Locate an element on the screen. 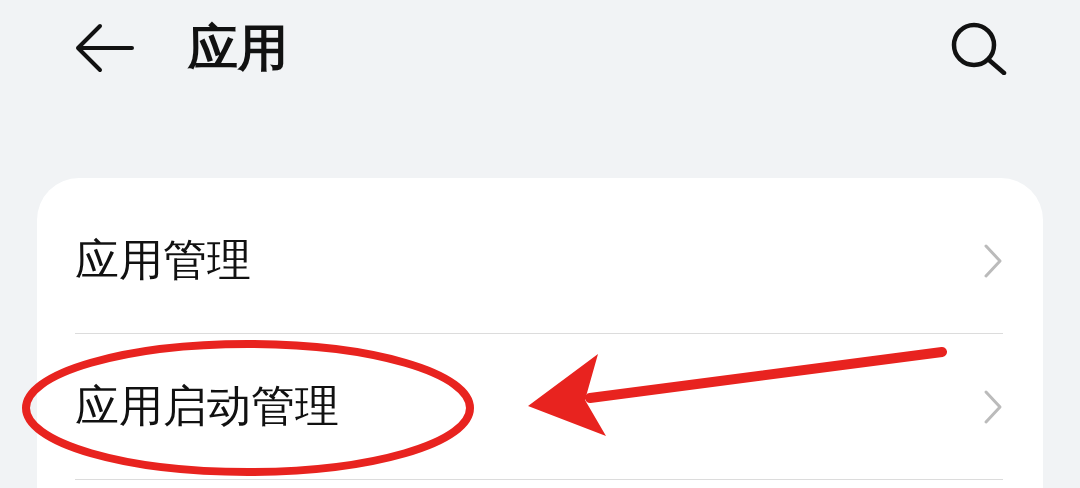 The width and height of the screenshot is (1080, 488). item-label: 应用管理 is located at coordinates (163, 260).